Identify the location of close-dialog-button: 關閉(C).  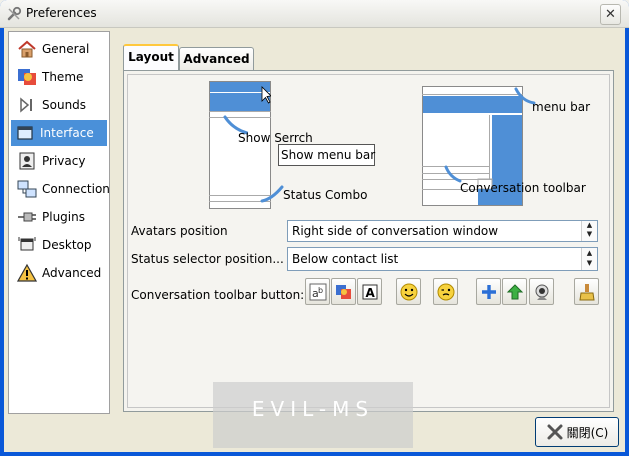
(577, 432).